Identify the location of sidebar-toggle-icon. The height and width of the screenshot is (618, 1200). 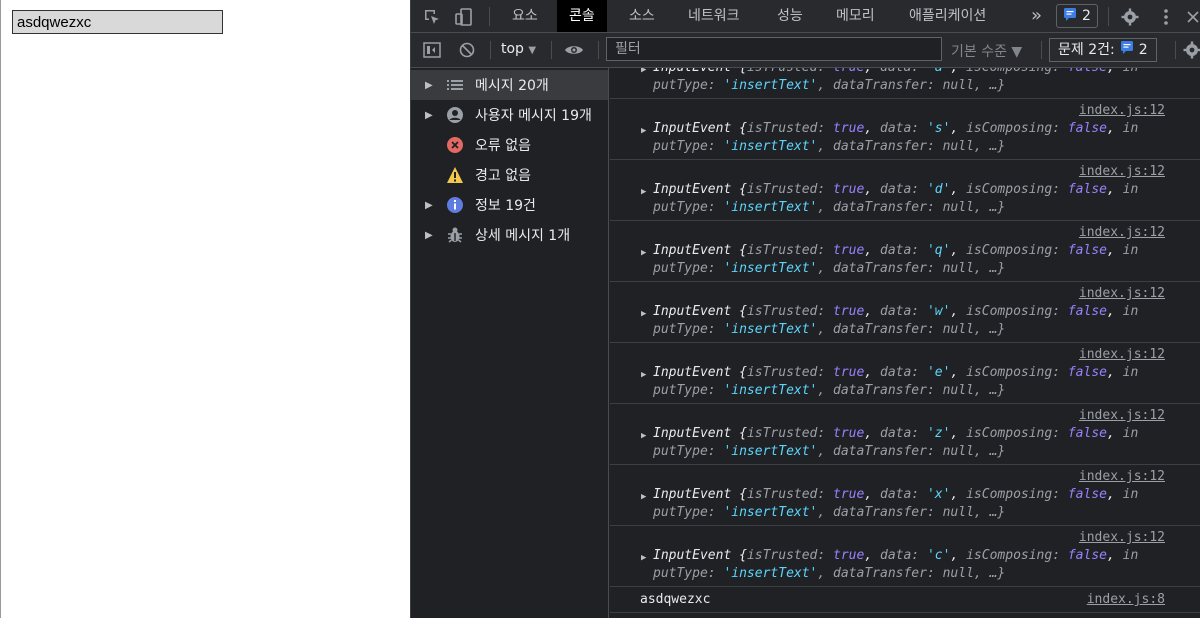
(432, 50).